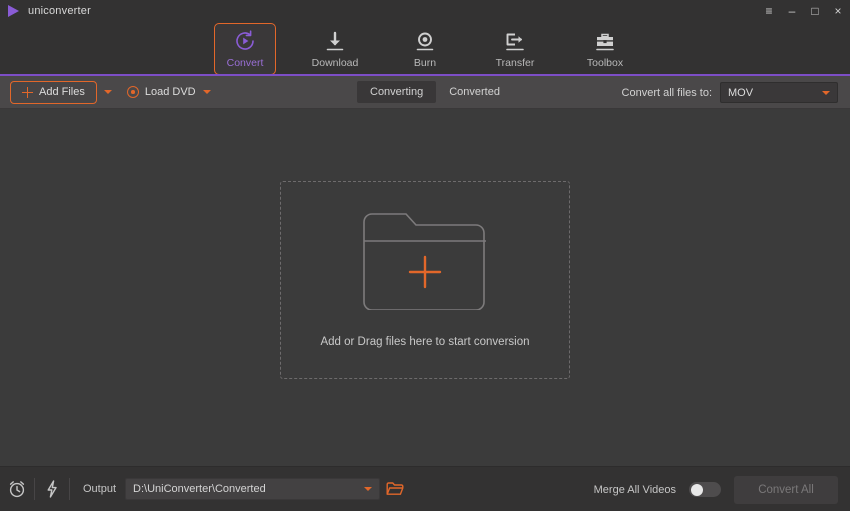  I want to click on add-files-dropdown-button, so click(108, 92).